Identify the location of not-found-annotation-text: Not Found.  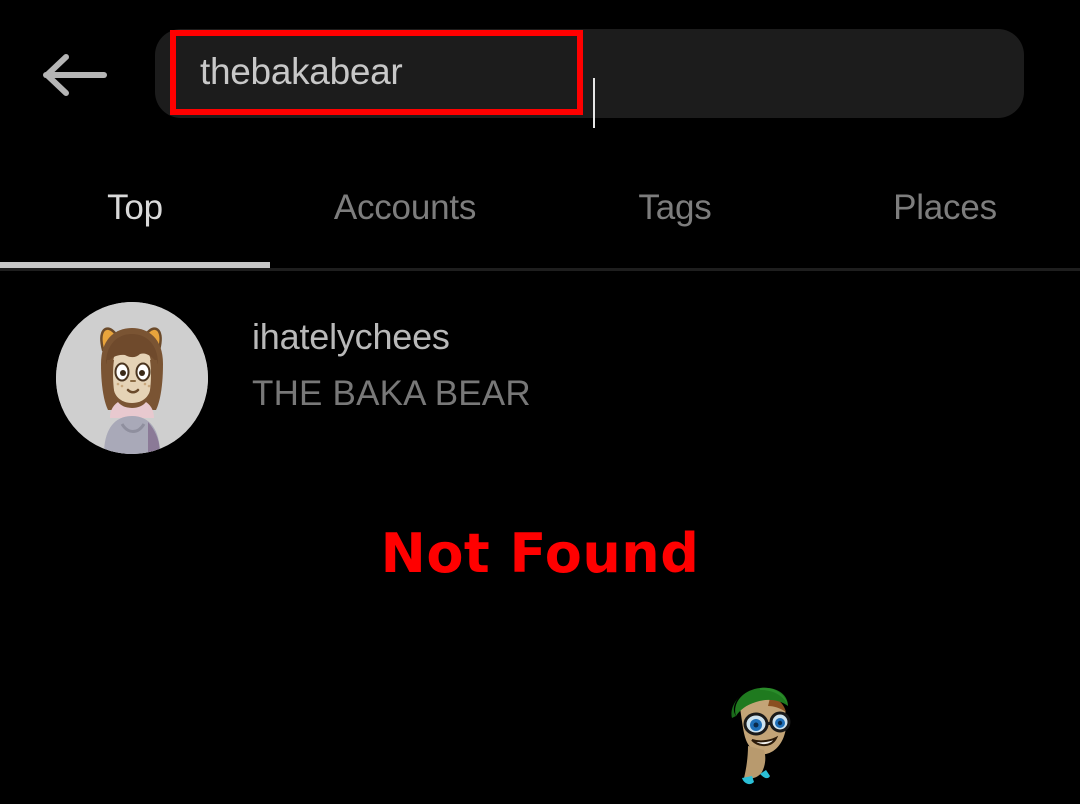
(540, 553).